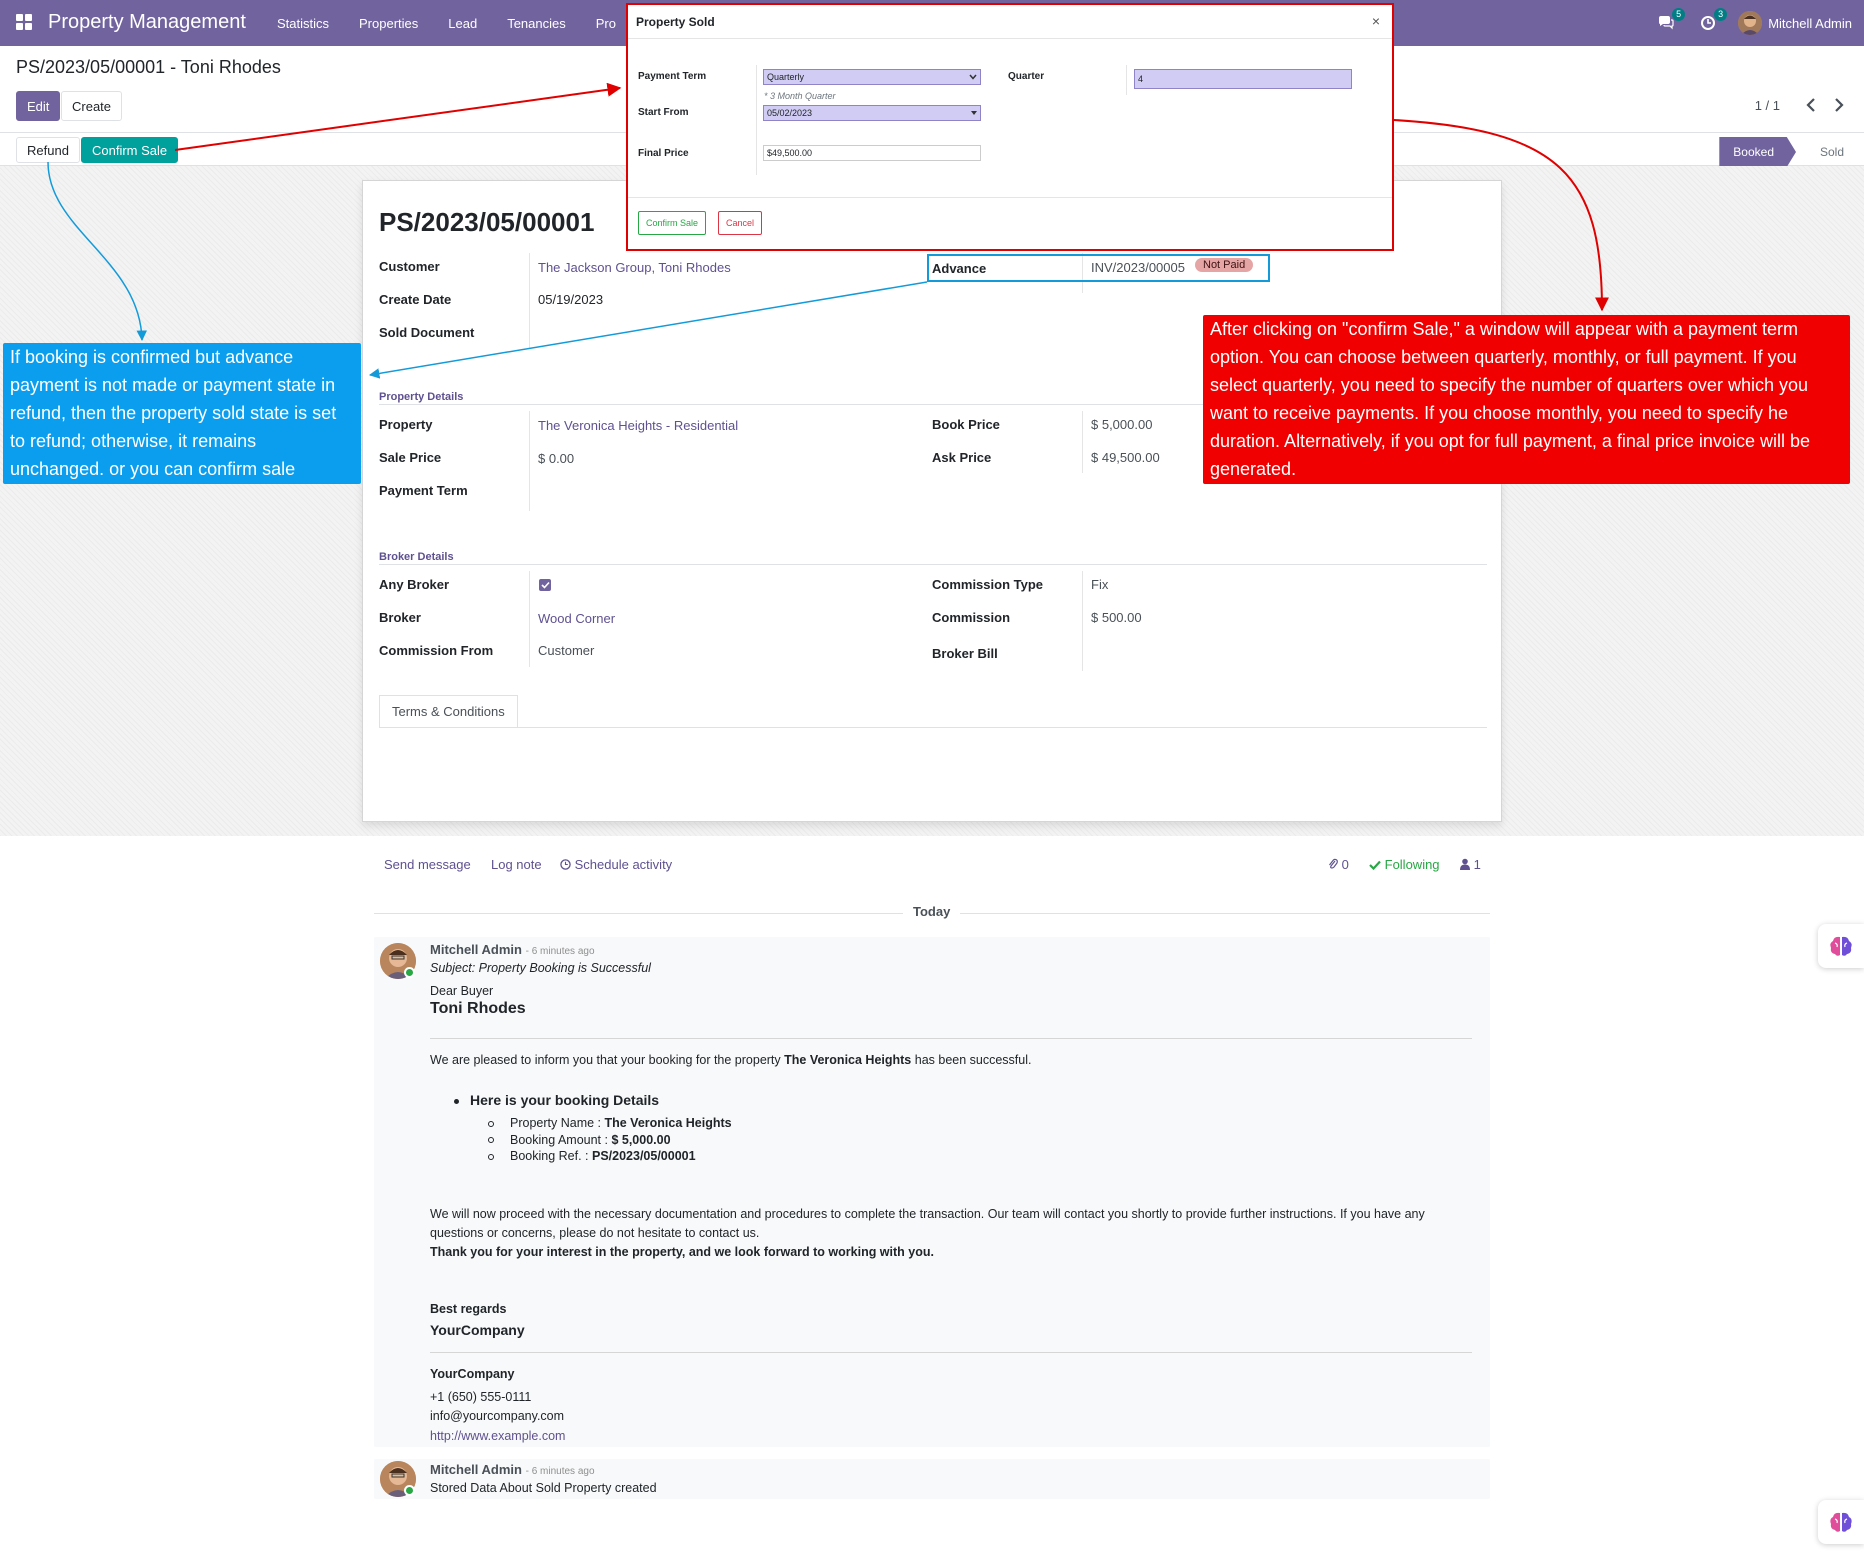  I want to click on broker-field: Wood Corner, so click(576, 618).